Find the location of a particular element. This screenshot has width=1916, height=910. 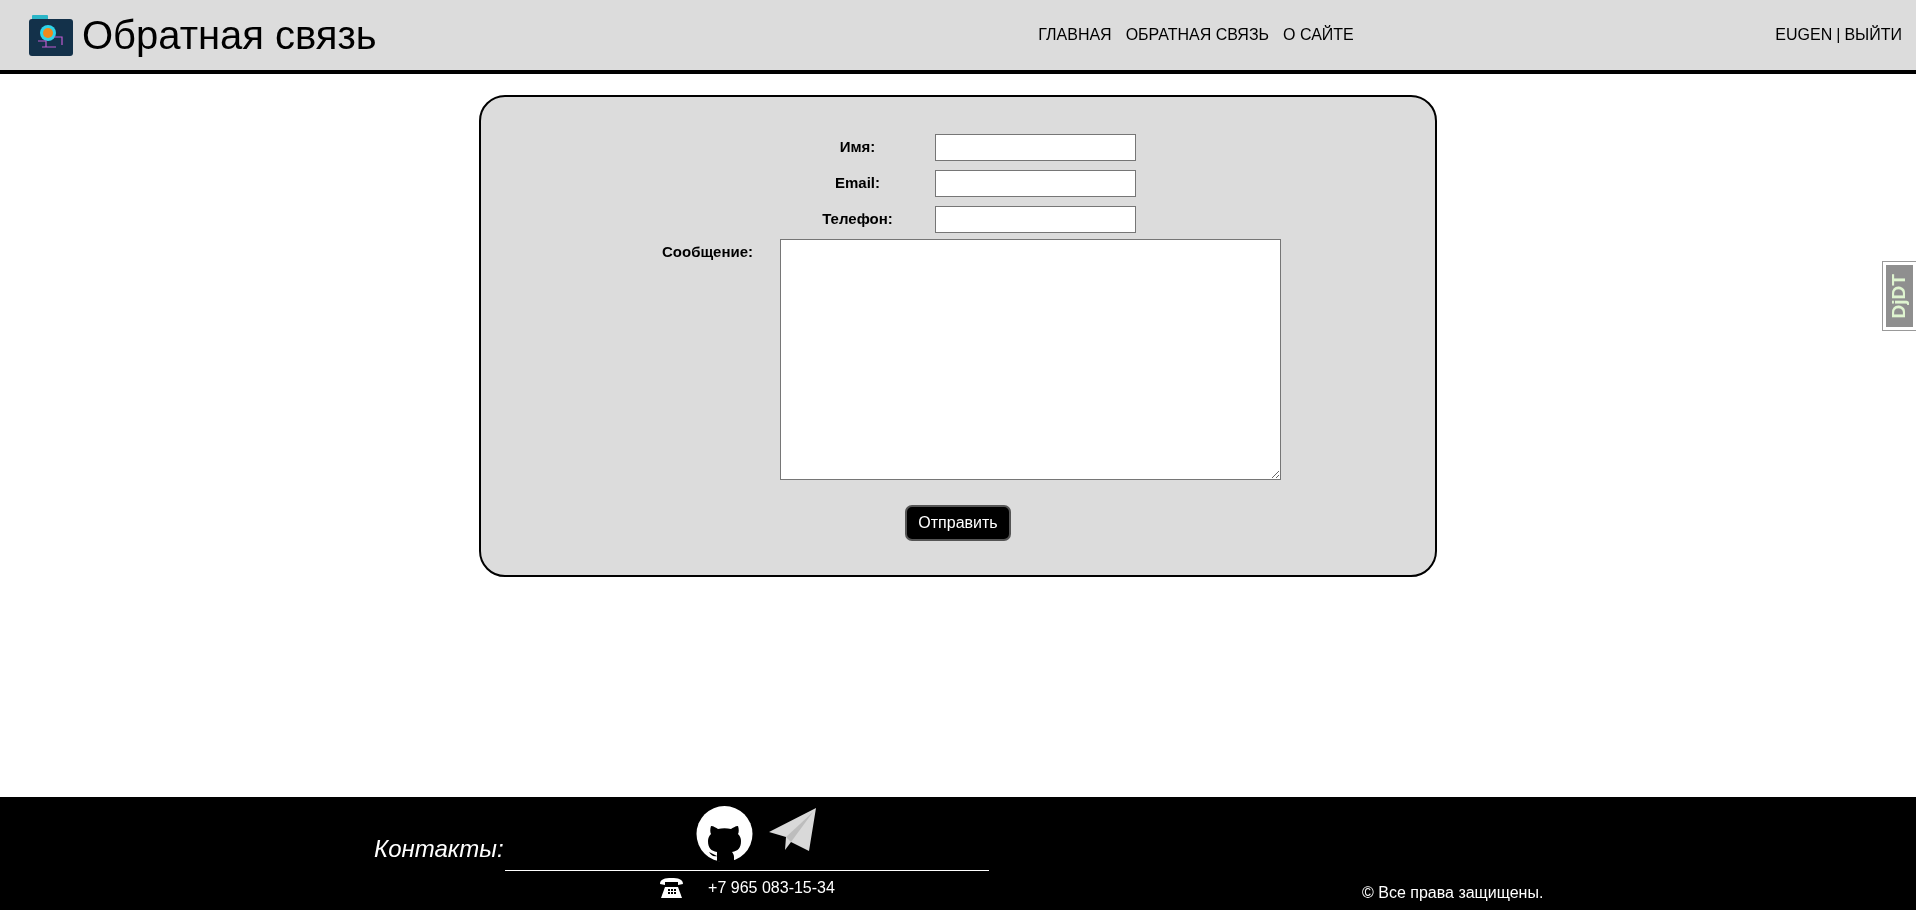

paper-plane-icon is located at coordinates (792, 830).